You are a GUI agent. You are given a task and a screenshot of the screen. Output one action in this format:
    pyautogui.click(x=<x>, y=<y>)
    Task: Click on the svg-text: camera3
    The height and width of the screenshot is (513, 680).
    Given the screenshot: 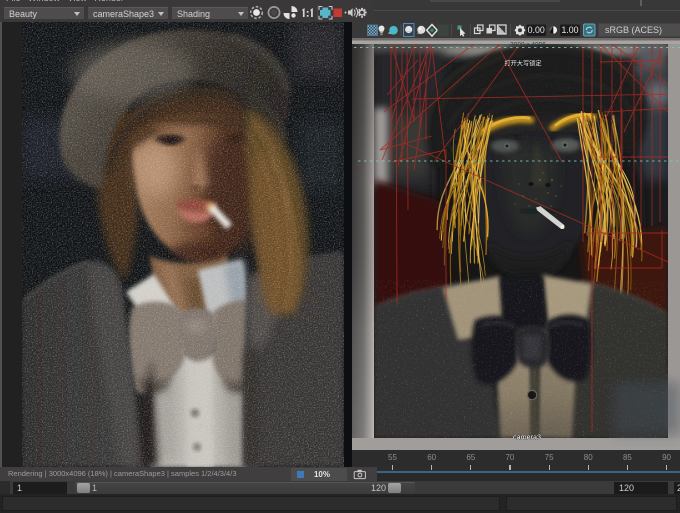 What is the action you would take?
    pyautogui.click(x=527, y=437)
    